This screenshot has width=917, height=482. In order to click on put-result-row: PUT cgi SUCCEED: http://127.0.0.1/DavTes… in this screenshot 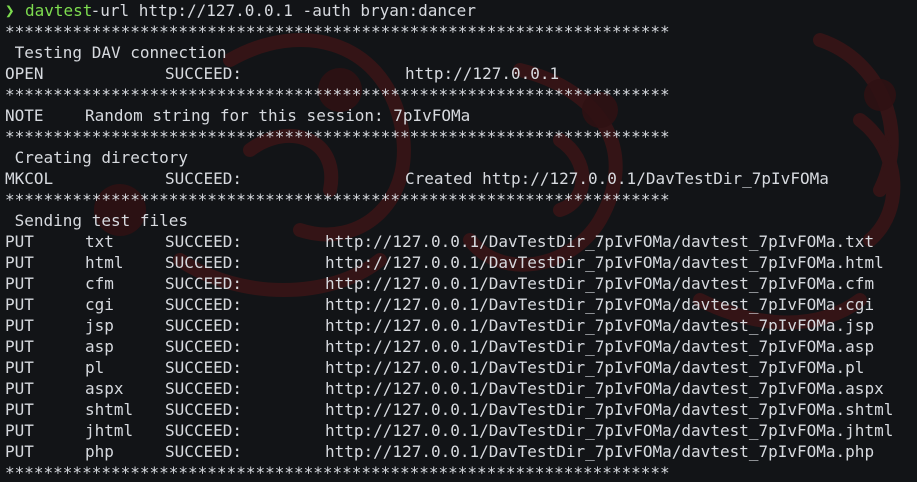, I will do `click(461, 304)`.